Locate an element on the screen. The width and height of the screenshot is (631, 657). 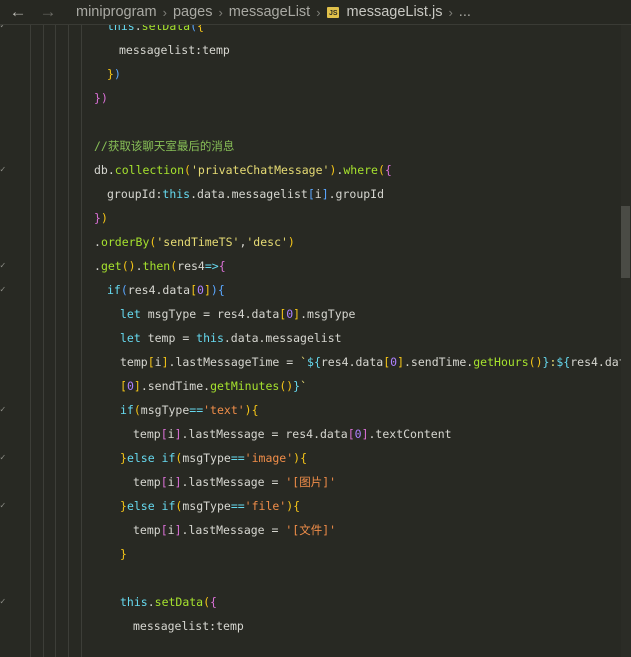
vertical-scrollbar is located at coordinates (626, 341).